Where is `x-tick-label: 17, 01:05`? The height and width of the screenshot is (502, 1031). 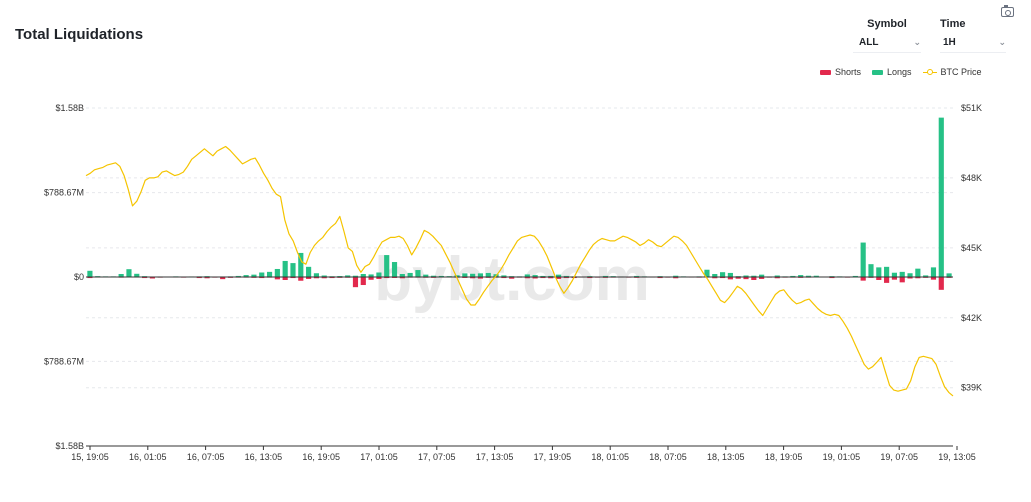
x-tick-label: 17, 01:05 is located at coordinates (379, 457).